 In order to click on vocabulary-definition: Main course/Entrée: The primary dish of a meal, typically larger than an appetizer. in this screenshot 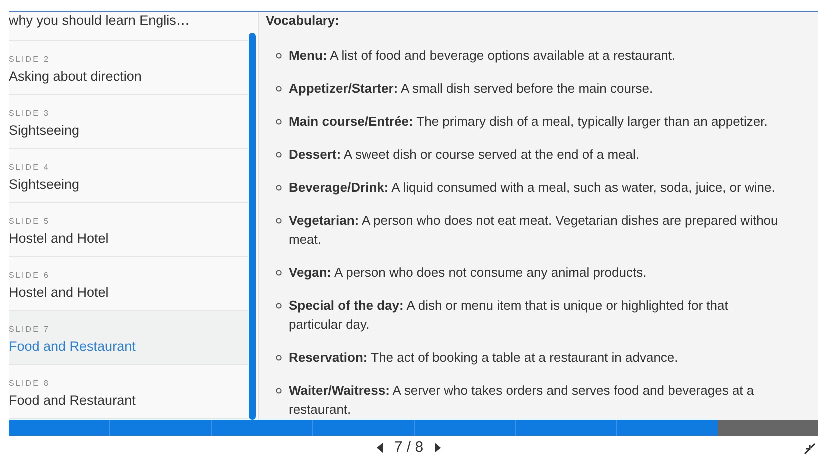, I will do `click(528, 122)`.